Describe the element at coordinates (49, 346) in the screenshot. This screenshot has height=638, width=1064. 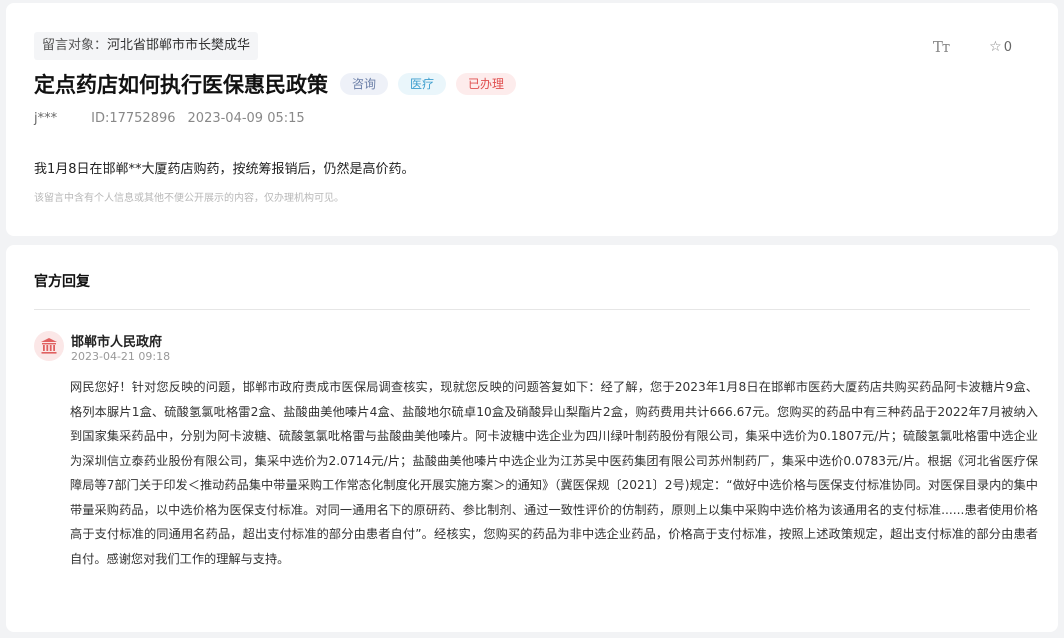
I see `government-building-icon` at that location.